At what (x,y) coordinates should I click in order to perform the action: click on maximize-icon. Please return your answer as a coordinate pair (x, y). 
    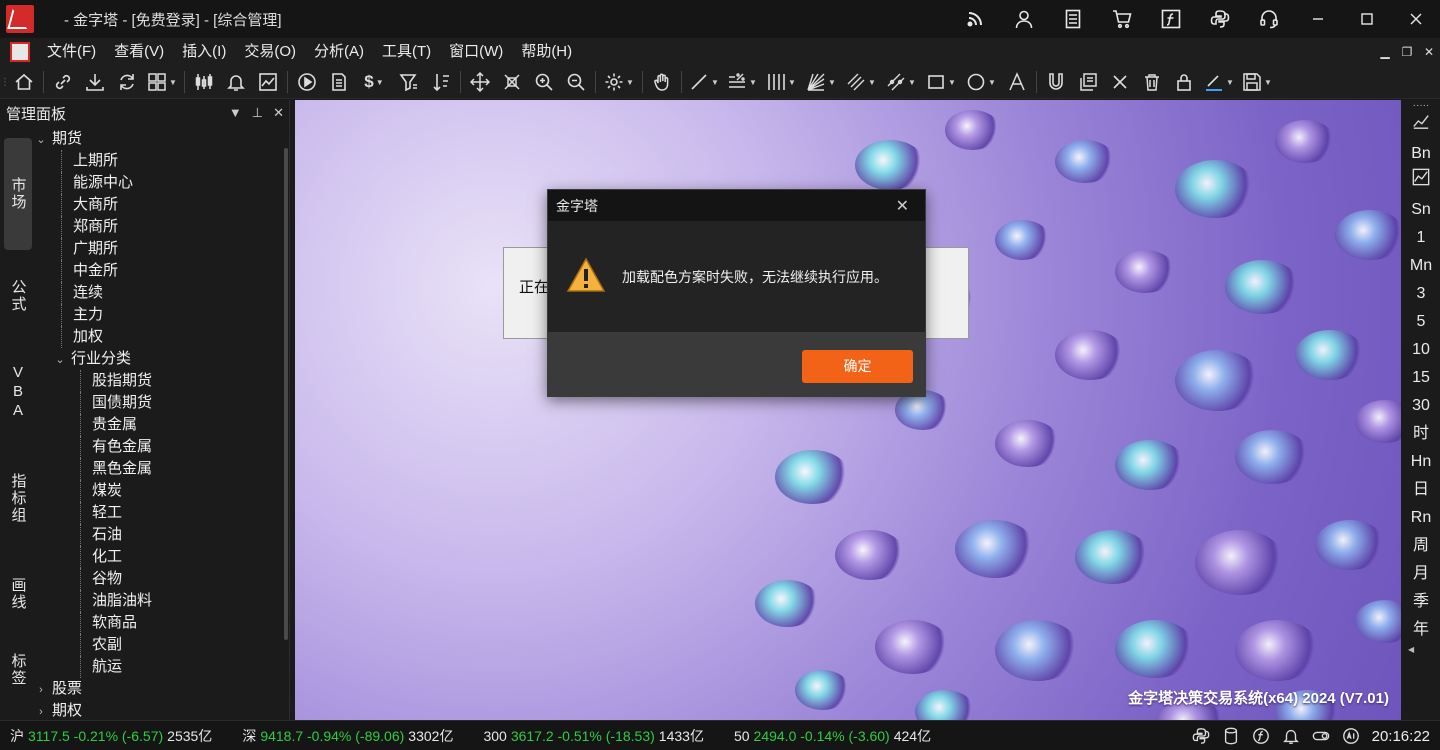
    Looking at the image, I should click on (1366, 19).